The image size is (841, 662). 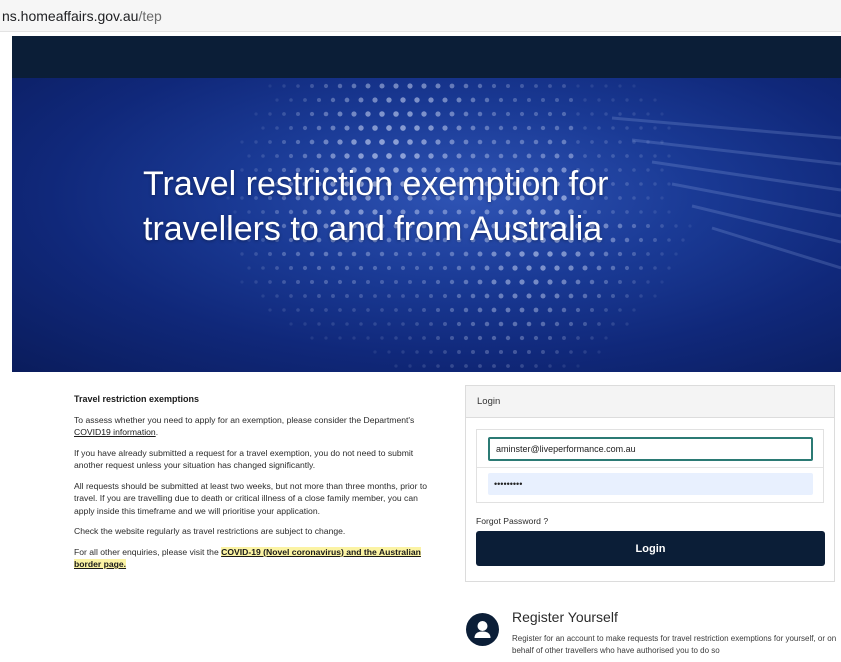 What do you see at coordinates (115, 432) in the screenshot?
I see `covid19-information-link: COVID19 information` at bounding box center [115, 432].